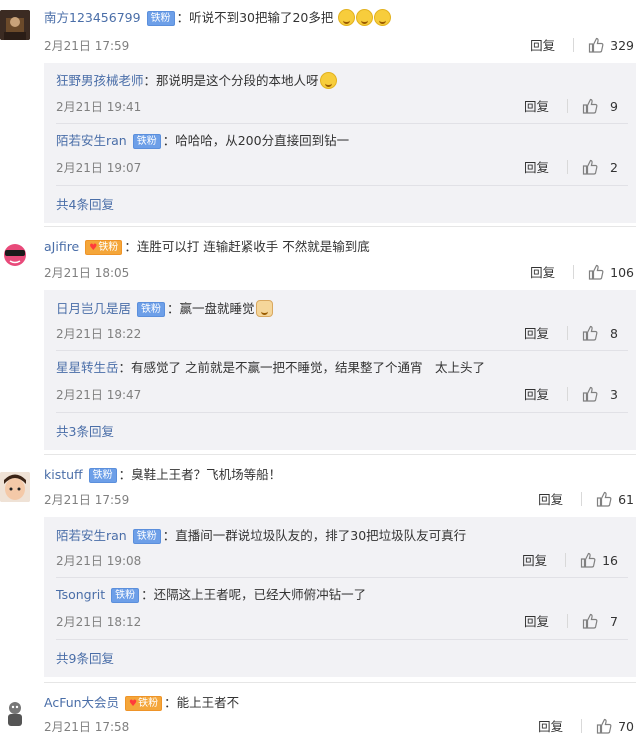 The height and width of the screenshot is (736, 640). I want to click on reply-time: 2月21日 19:41, so click(99, 107).